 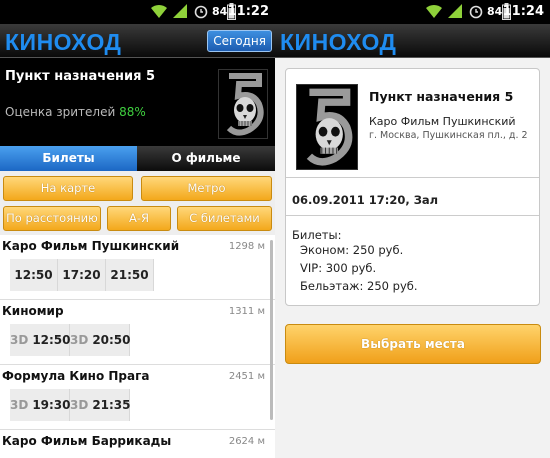 I want to click on sort-by-distance-button: По расстоянию, so click(x=52, y=218).